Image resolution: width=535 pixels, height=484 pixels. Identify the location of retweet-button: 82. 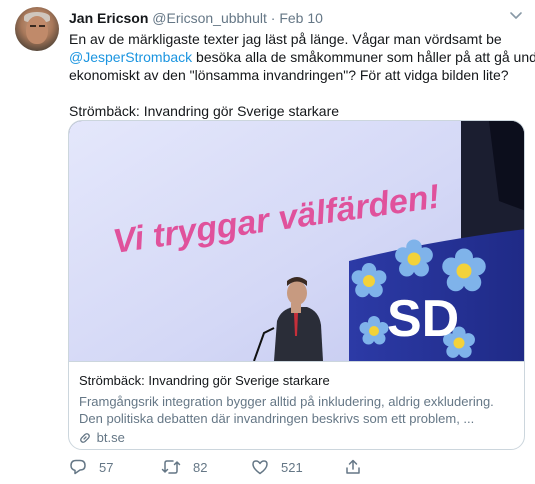
(184, 468).